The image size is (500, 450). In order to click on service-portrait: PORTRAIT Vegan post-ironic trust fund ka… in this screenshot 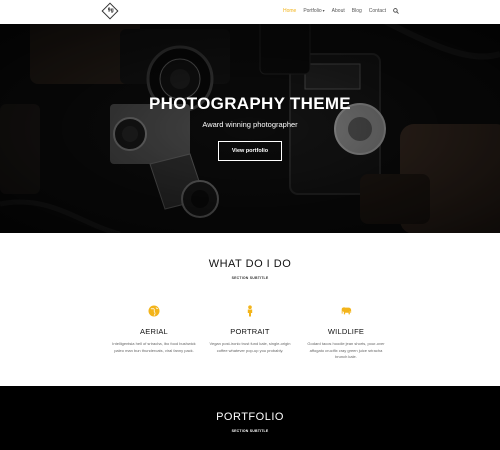, I will do `click(250, 329)`.